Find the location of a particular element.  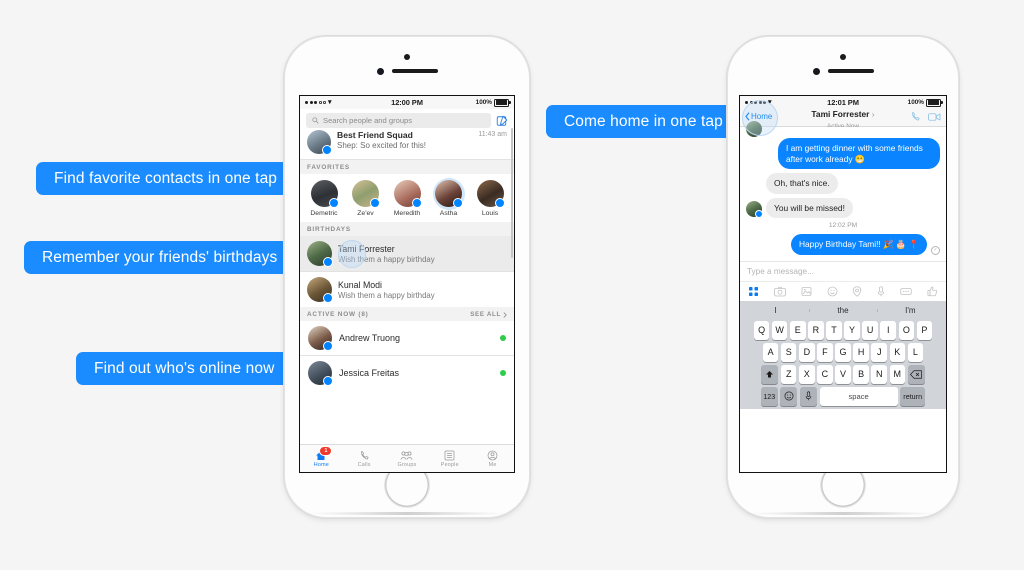

favorite-item: Astha is located at coordinates (448, 197).